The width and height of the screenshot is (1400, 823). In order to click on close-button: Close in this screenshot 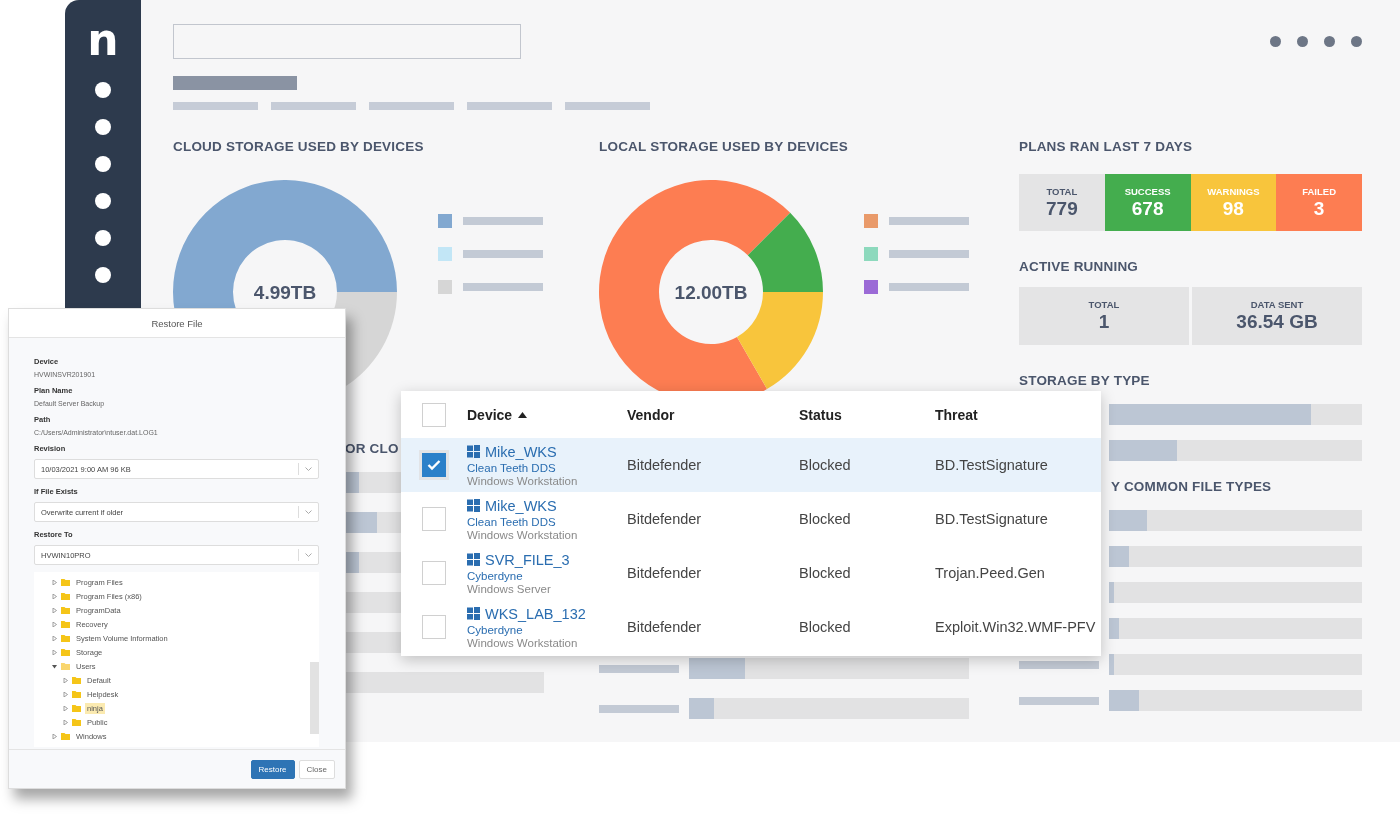, I will do `click(316, 769)`.